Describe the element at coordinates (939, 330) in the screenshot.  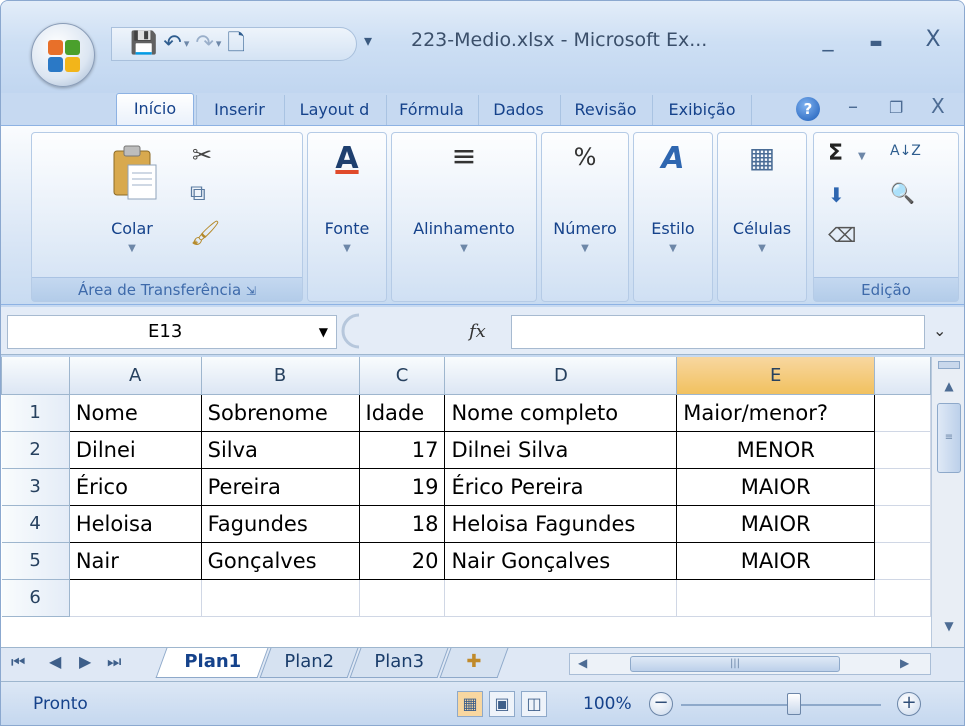
I see `expand-formula-bar-icon: ⌄` at that location.